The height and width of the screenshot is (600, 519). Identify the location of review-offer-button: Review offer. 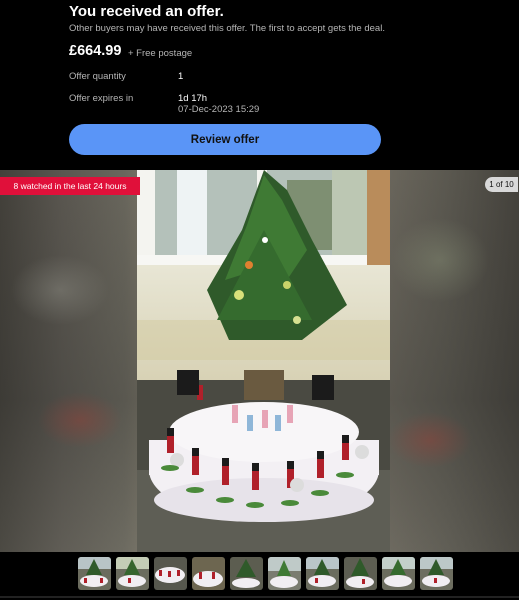
(225, 139).